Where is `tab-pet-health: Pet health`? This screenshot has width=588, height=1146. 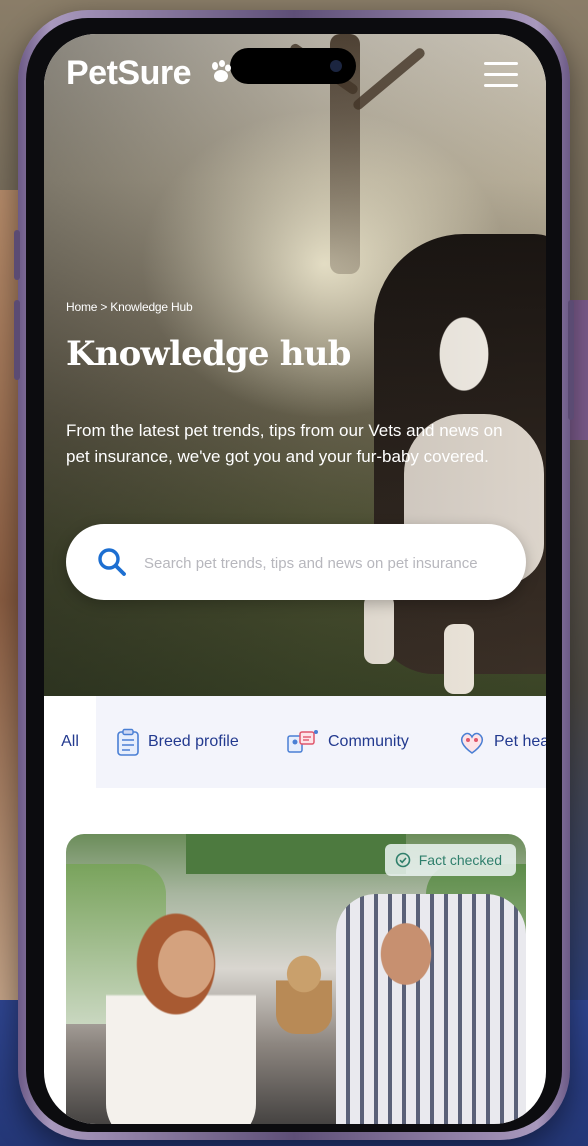
tab-pet-health: Pet health is located at coordinates (502, 742).